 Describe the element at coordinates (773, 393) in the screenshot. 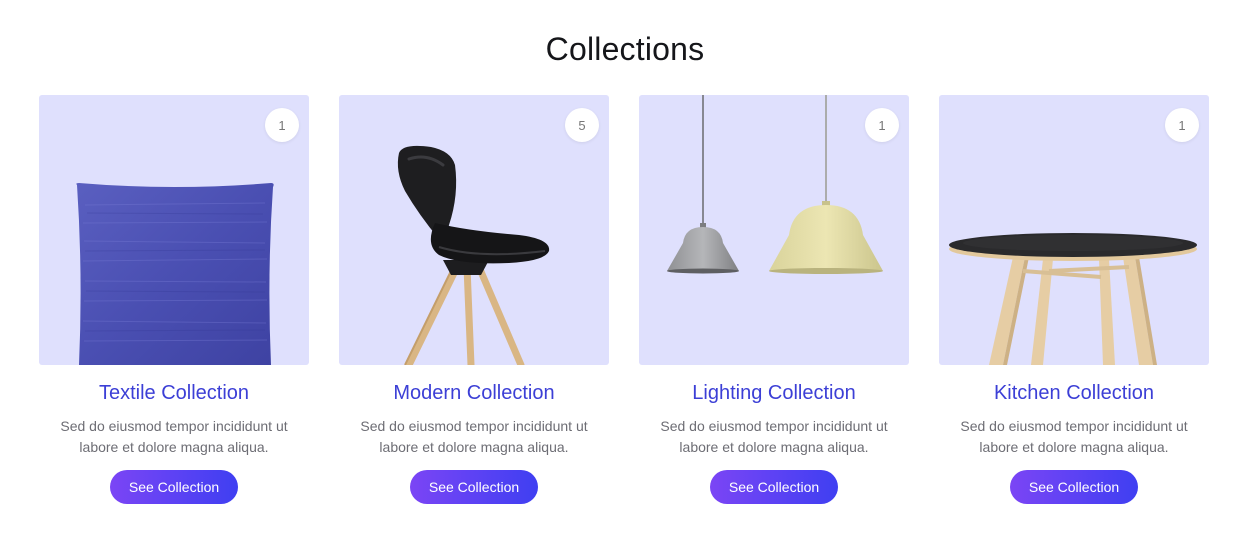

I see `collection-title: Lighting Collection` at that location.